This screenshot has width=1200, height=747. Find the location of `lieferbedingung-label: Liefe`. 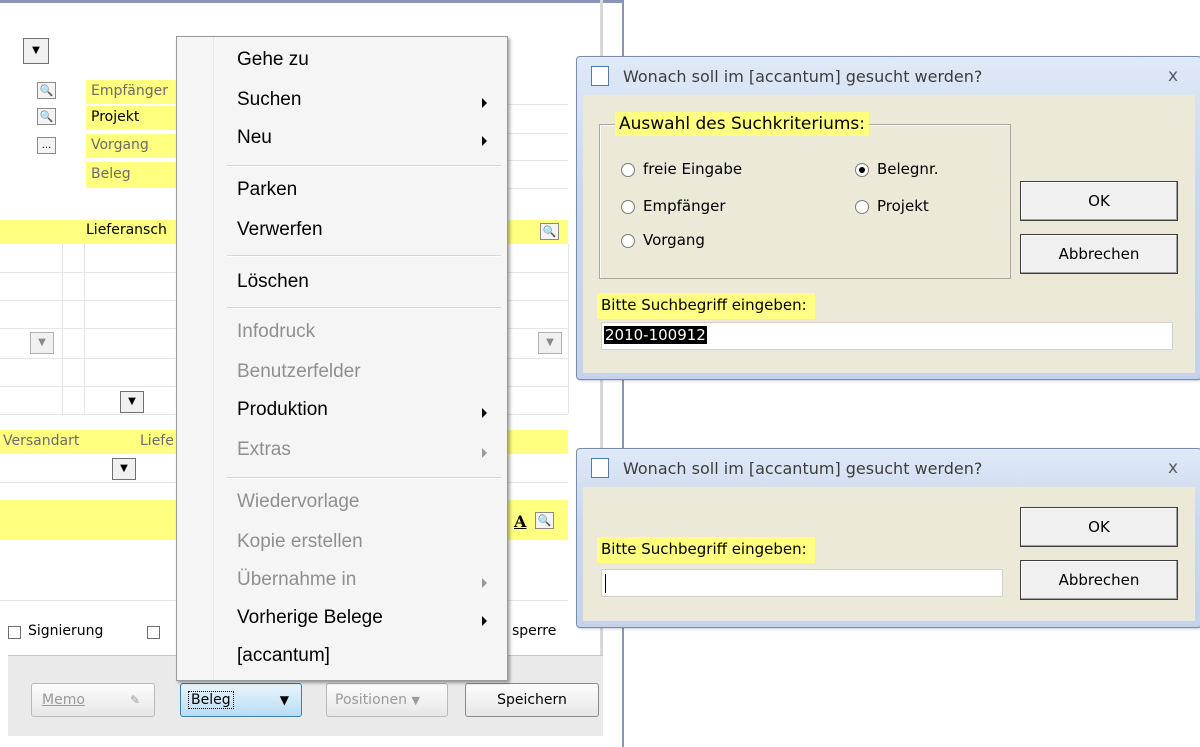

lieferbedingung-label: Liefe is located at coordinates (157, 441).